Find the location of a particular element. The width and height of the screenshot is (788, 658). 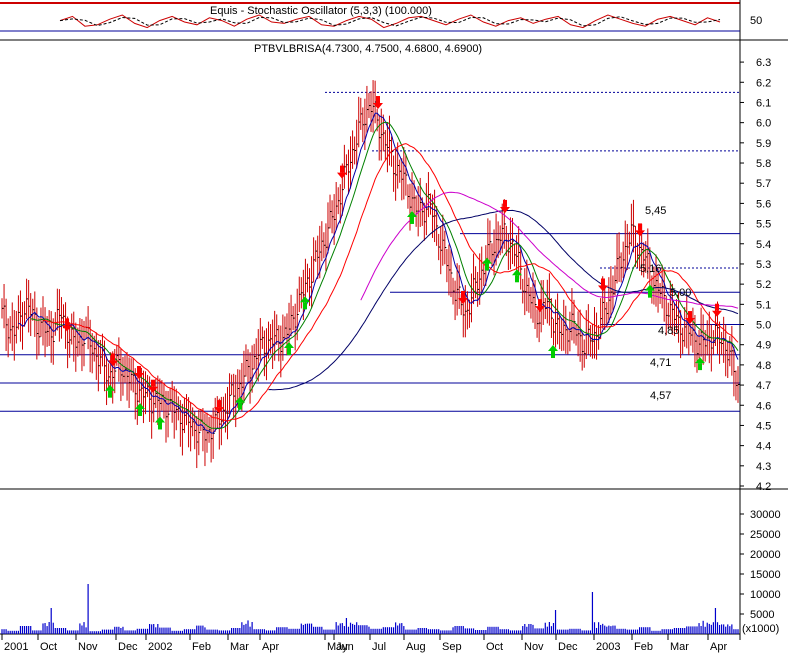

price-tick-label: 5.8 is located at coordinates (763, 164).